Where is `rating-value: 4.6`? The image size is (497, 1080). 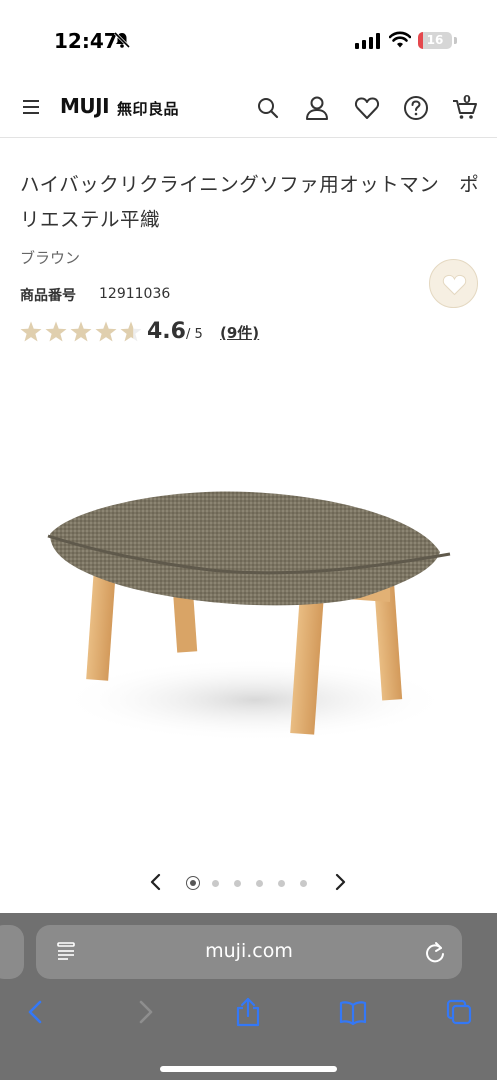
rating-value: 4.6 is located at coordinates (166, 331).